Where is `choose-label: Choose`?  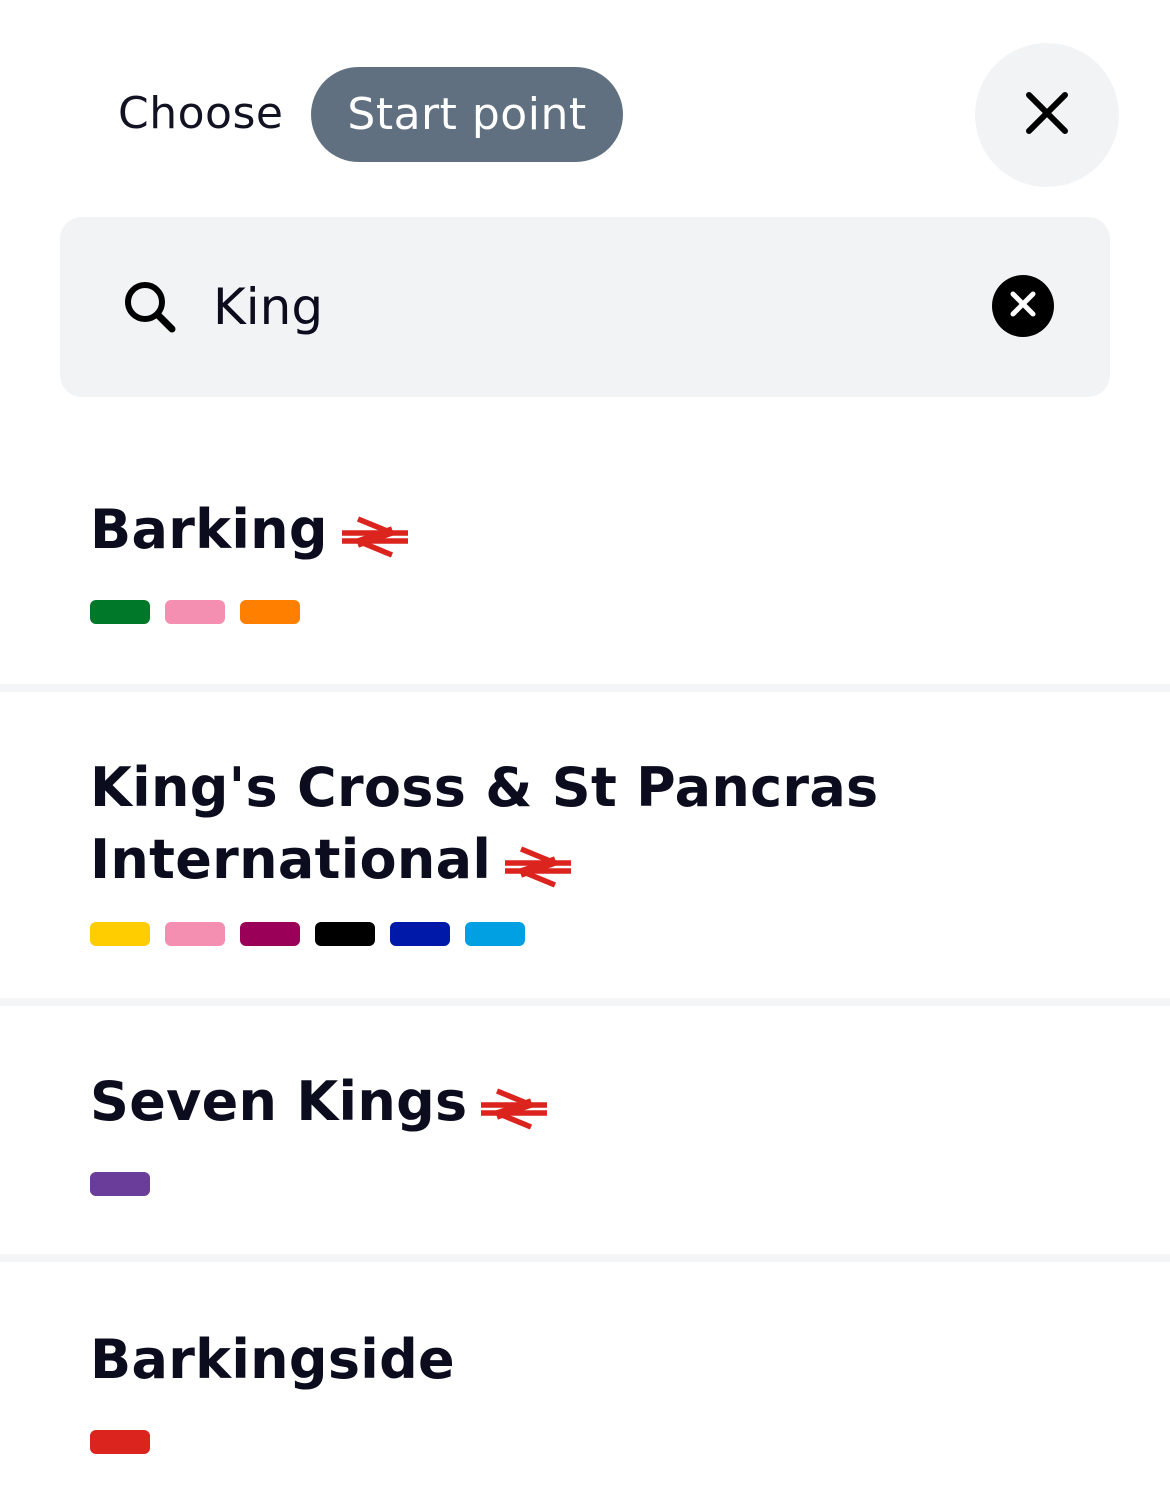
choose-label: Choose is located at coordinates (201, 113).